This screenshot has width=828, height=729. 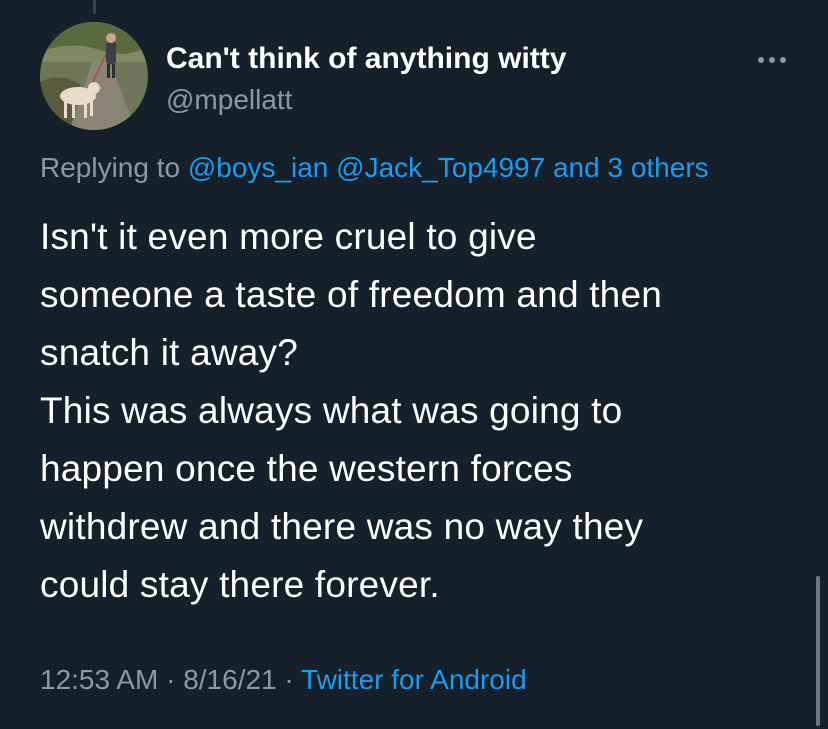 What do you see at coordinates (258, 167) in the screenshot?
I see `mention-link: @boys_ian` at bounding box center [258, 167].